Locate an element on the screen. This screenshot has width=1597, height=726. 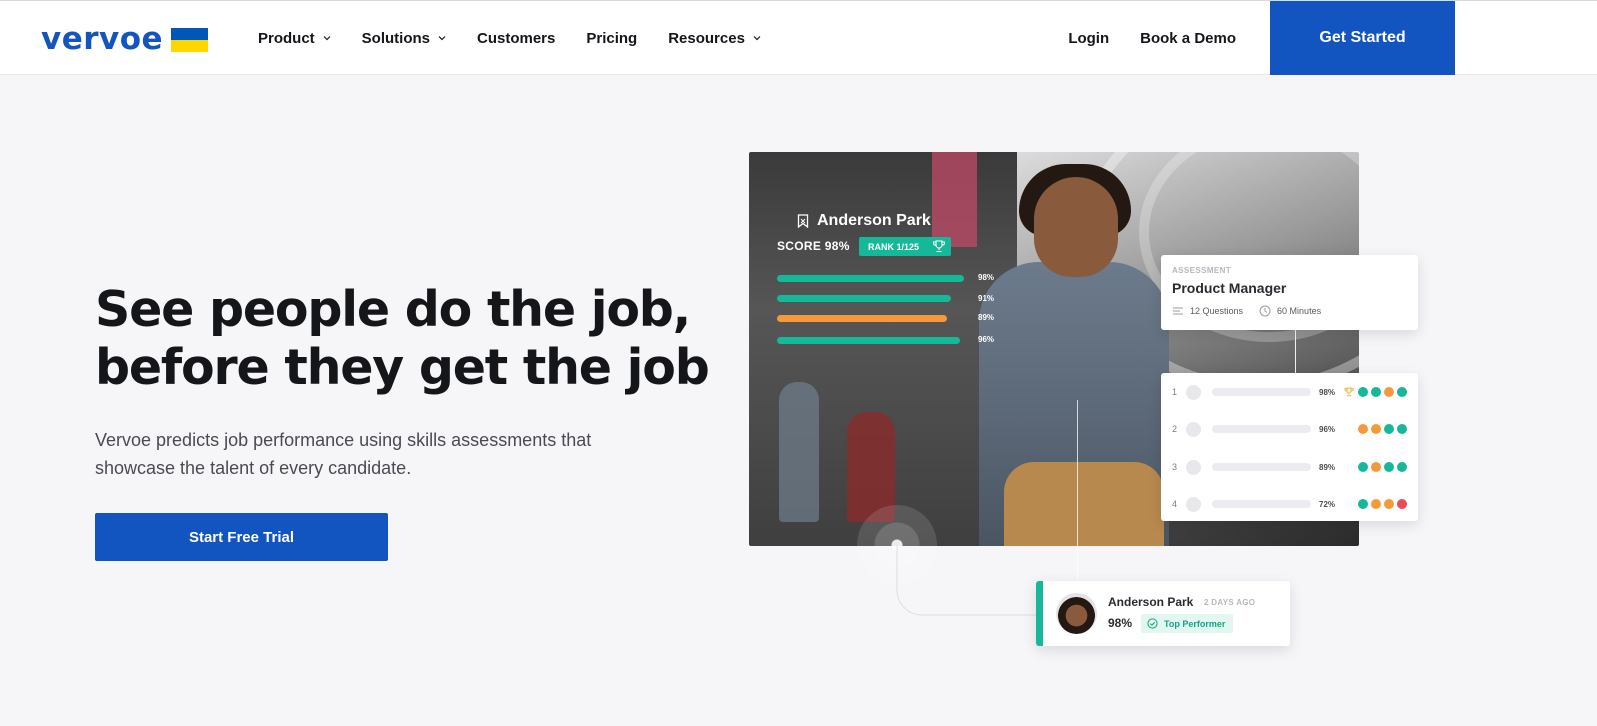
nav-actions: Login Book a Demo Get Started is located at coordinates (1332, 38).